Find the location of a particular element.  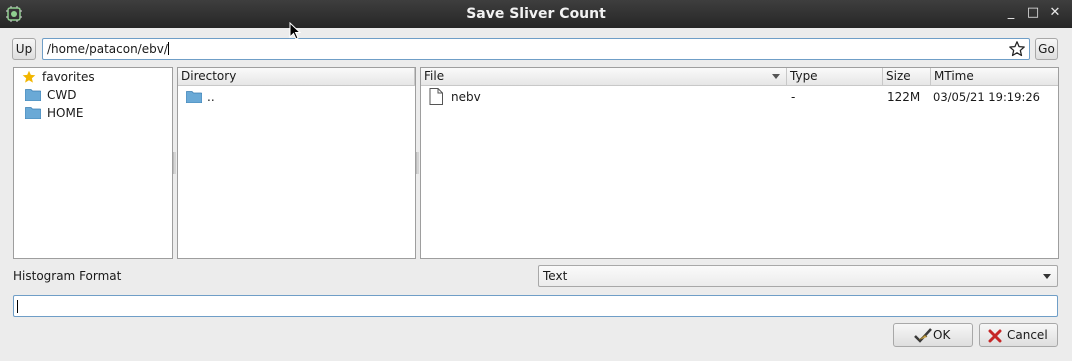

sidebar-item-cwd: CWD is located at coordinates (61, 95).